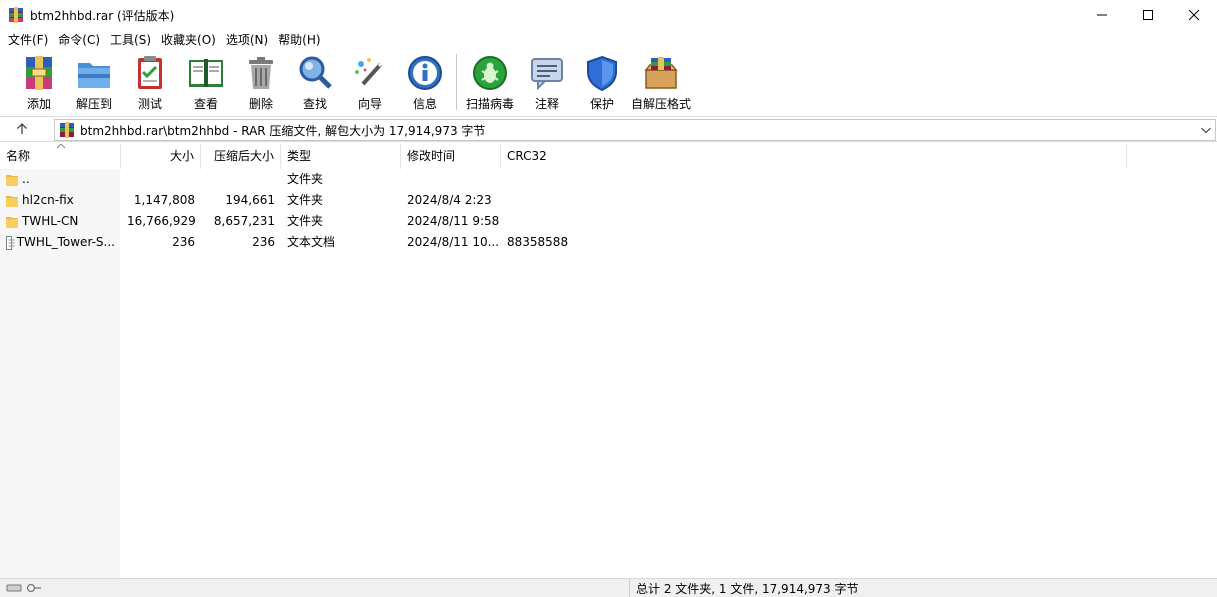  What do you see at coordinates (608, 15) in the screenshot?
I see `title-bar: btm2hhbd.rar (评估版本)` at bounding box center [608, 15].